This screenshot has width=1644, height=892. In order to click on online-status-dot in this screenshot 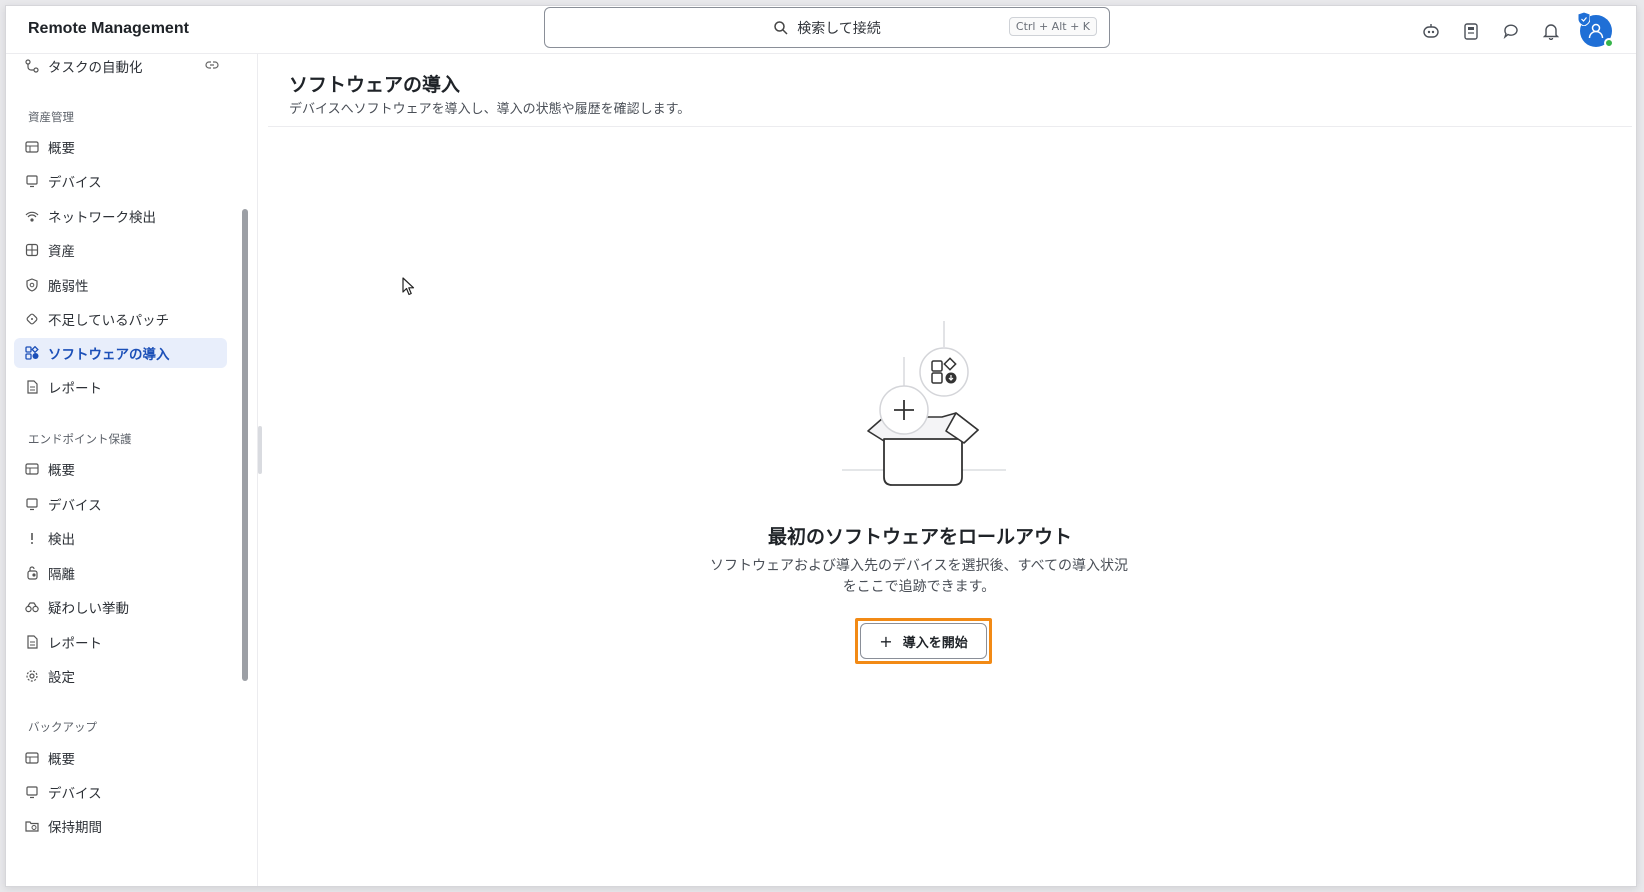, I will do `click(1609, 43)`.